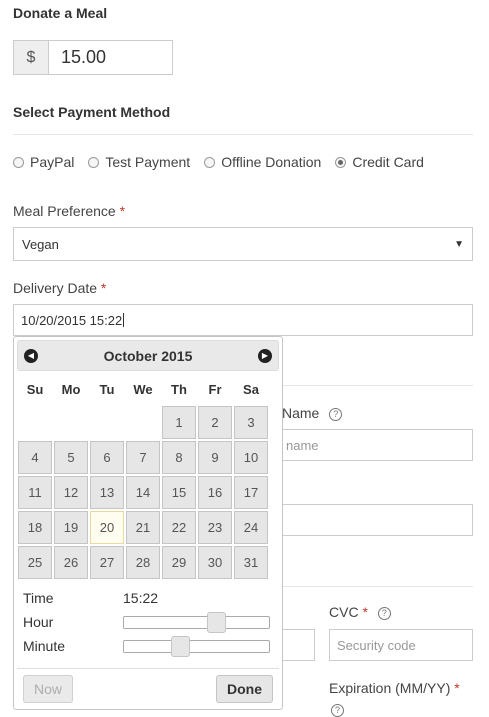 This screenshot has width=489, height=717. I want to click on card-name-label: Name ?, so click(312, 413).